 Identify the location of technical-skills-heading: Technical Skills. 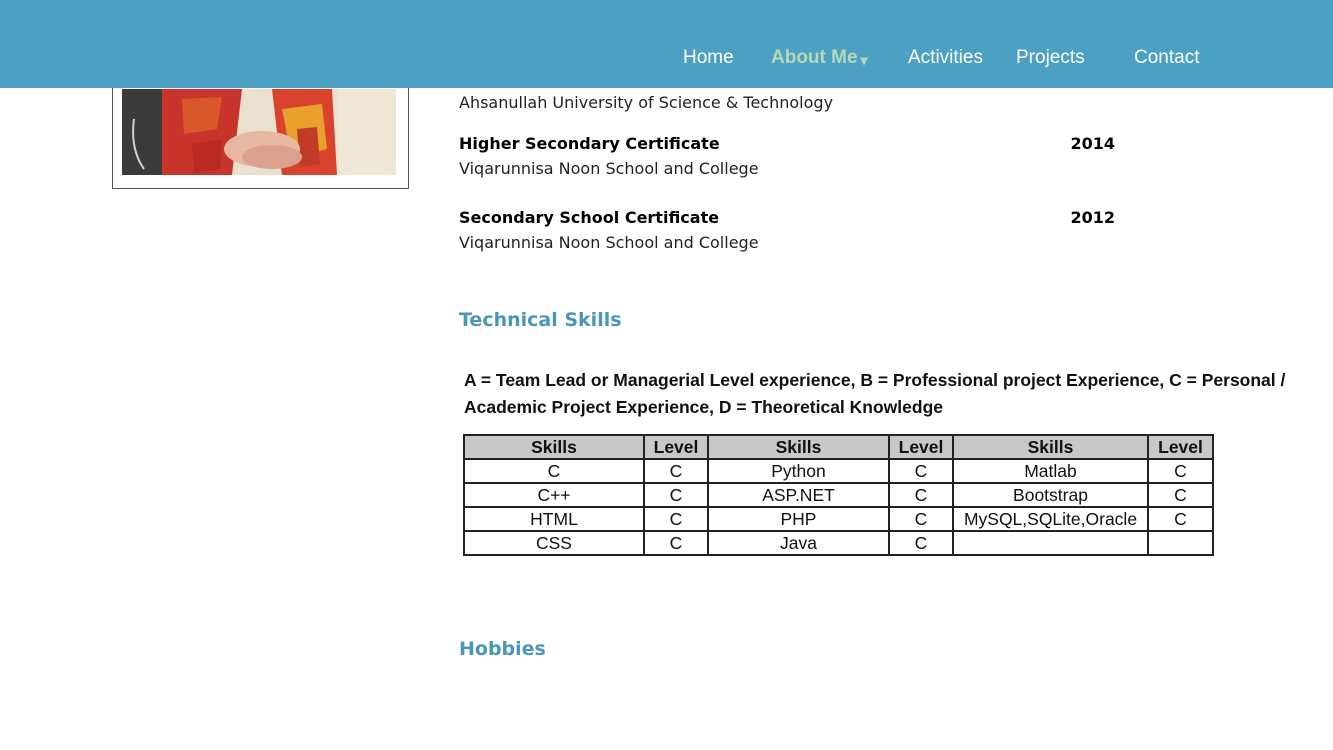
(540, 320).